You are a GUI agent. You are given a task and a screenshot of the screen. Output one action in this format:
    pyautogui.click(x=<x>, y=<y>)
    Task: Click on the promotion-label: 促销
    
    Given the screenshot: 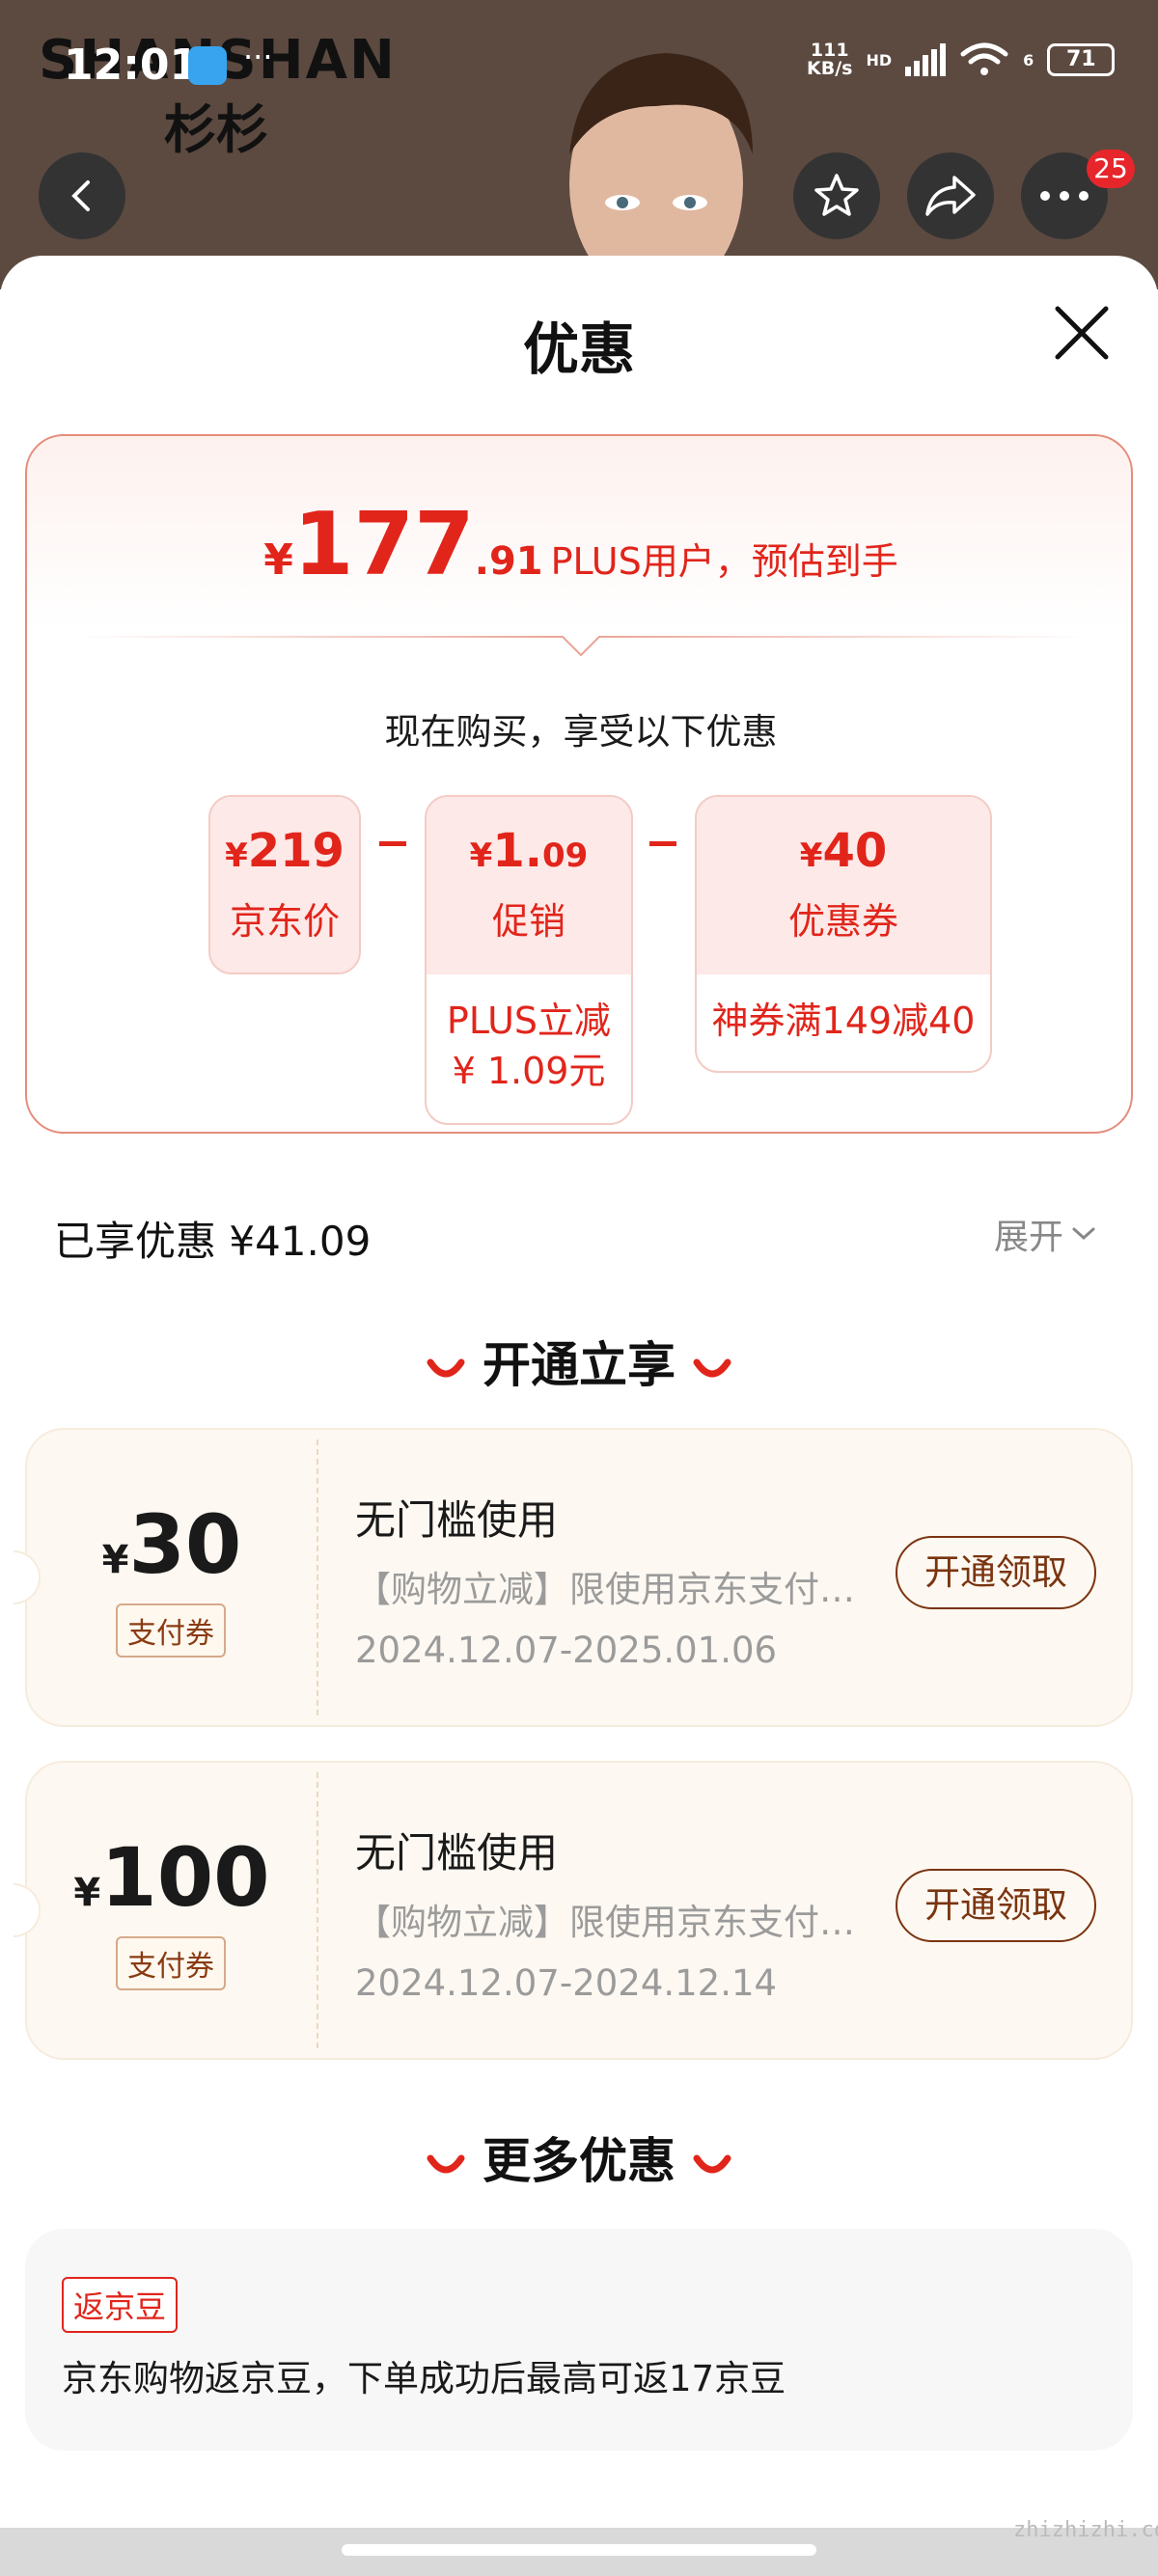 What is the action you would take?
    pyautogui.click(x=528, y=922)
    